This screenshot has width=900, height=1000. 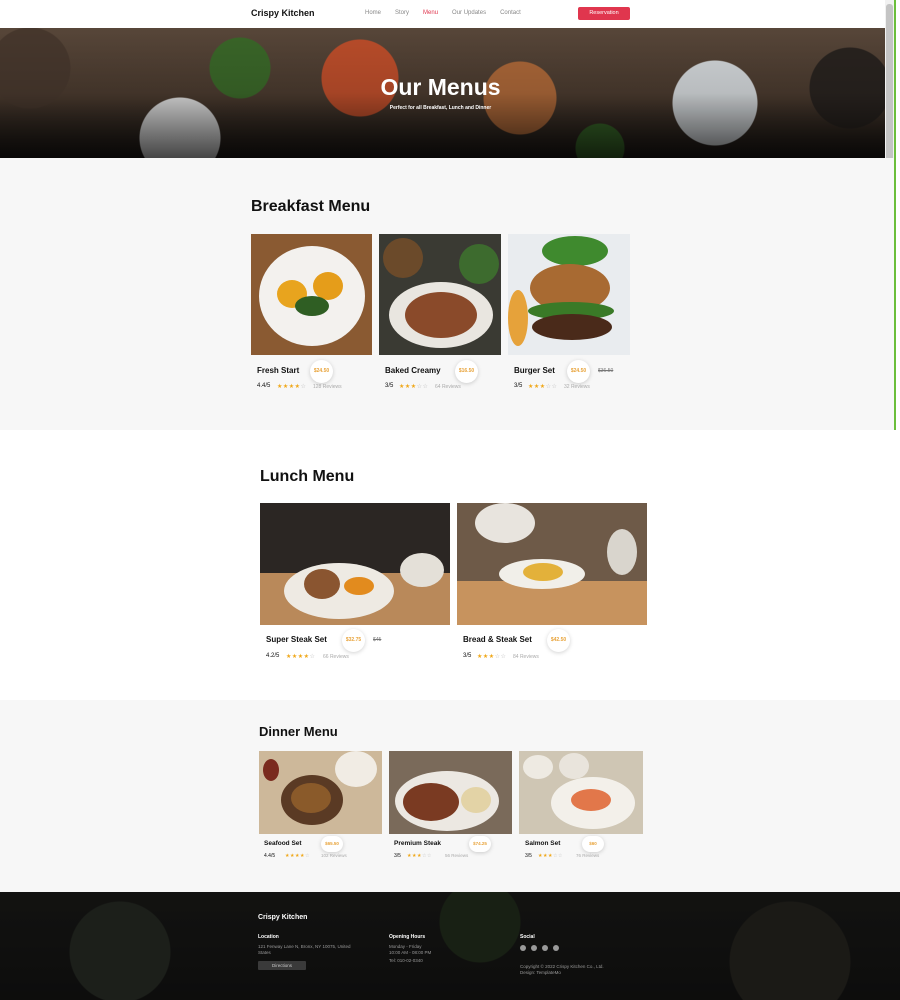 I want to click on nav-link-home: Home, so click(x=373, y=13).